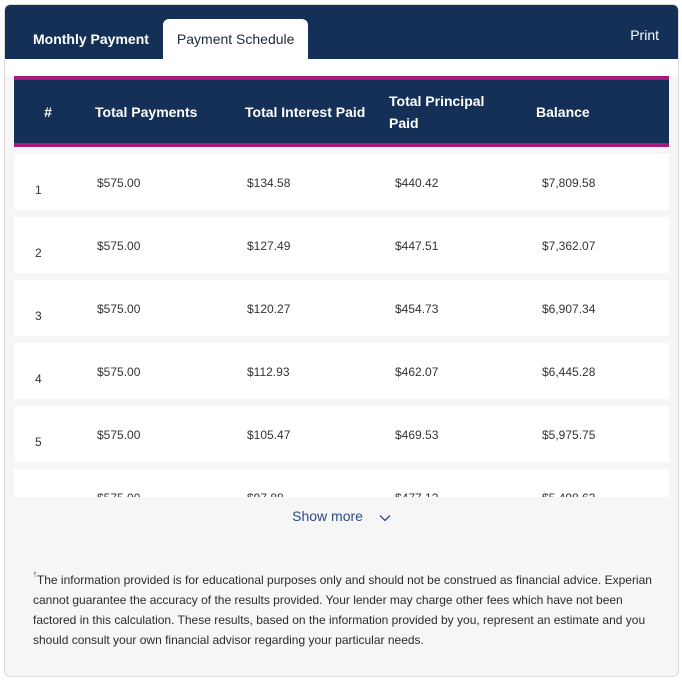 This screenshot has height=680, width=682. What do you see at coordinates (327, 516) in the screenshot?
I see `show-more-label: Show more` at bounding box center [327, 516].